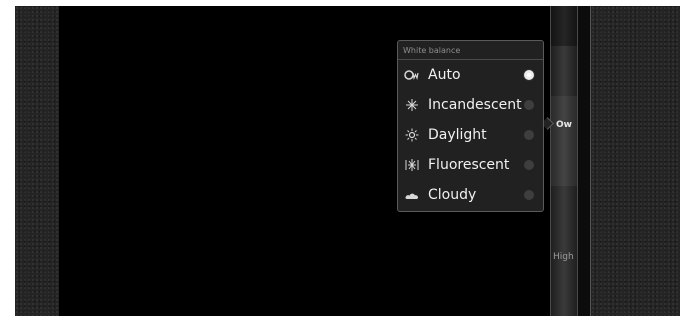  I want to click on settings-bar-top-segment, so click(564, 26).